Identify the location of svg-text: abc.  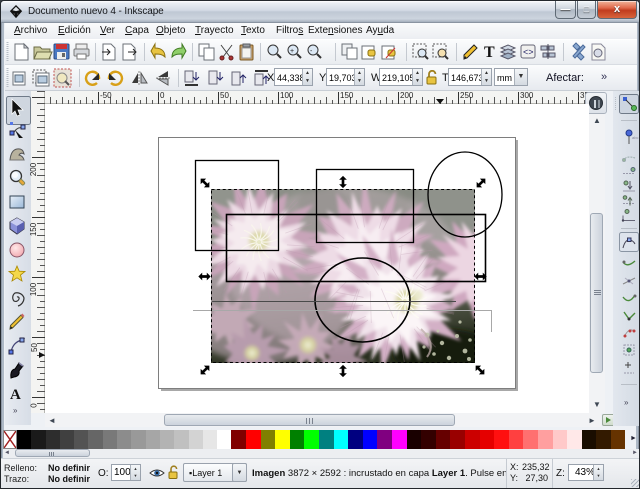
(635, 137).